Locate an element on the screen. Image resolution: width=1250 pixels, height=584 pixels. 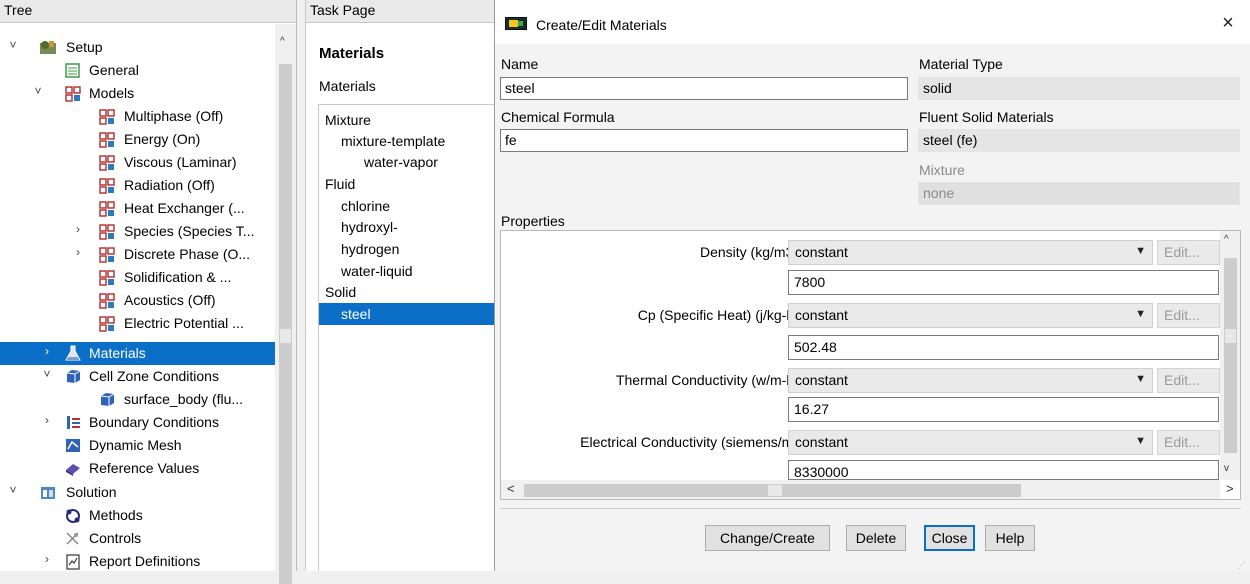
tree-item-radiation: Radiation (Off) is located at coordinates (137, 185).